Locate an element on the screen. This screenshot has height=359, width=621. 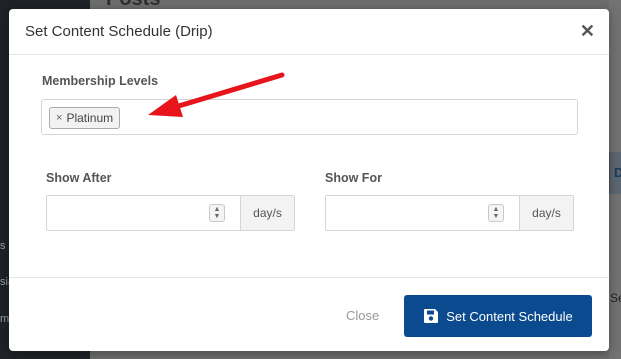
membership-levels-label: Membership Levels is located at coordinates (100, 81).